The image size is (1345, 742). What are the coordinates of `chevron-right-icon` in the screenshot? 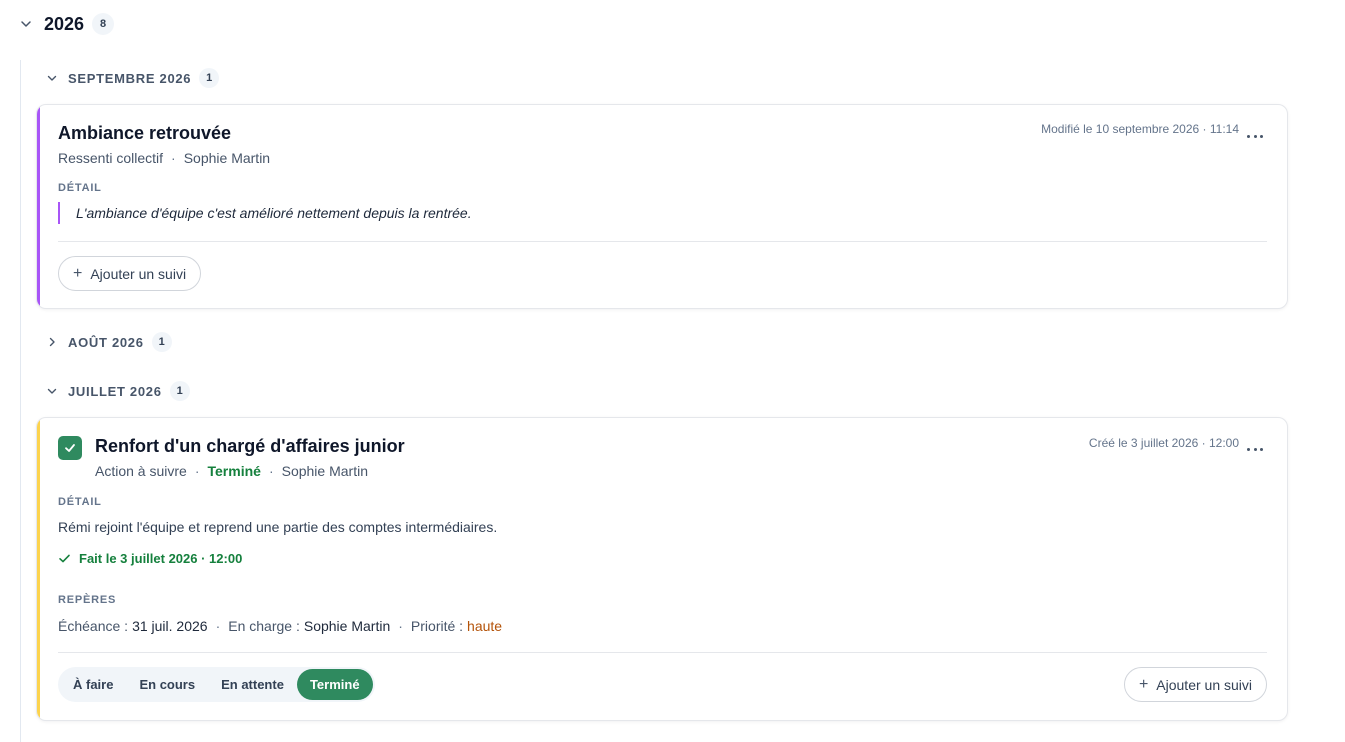 It's located at (52, 342).